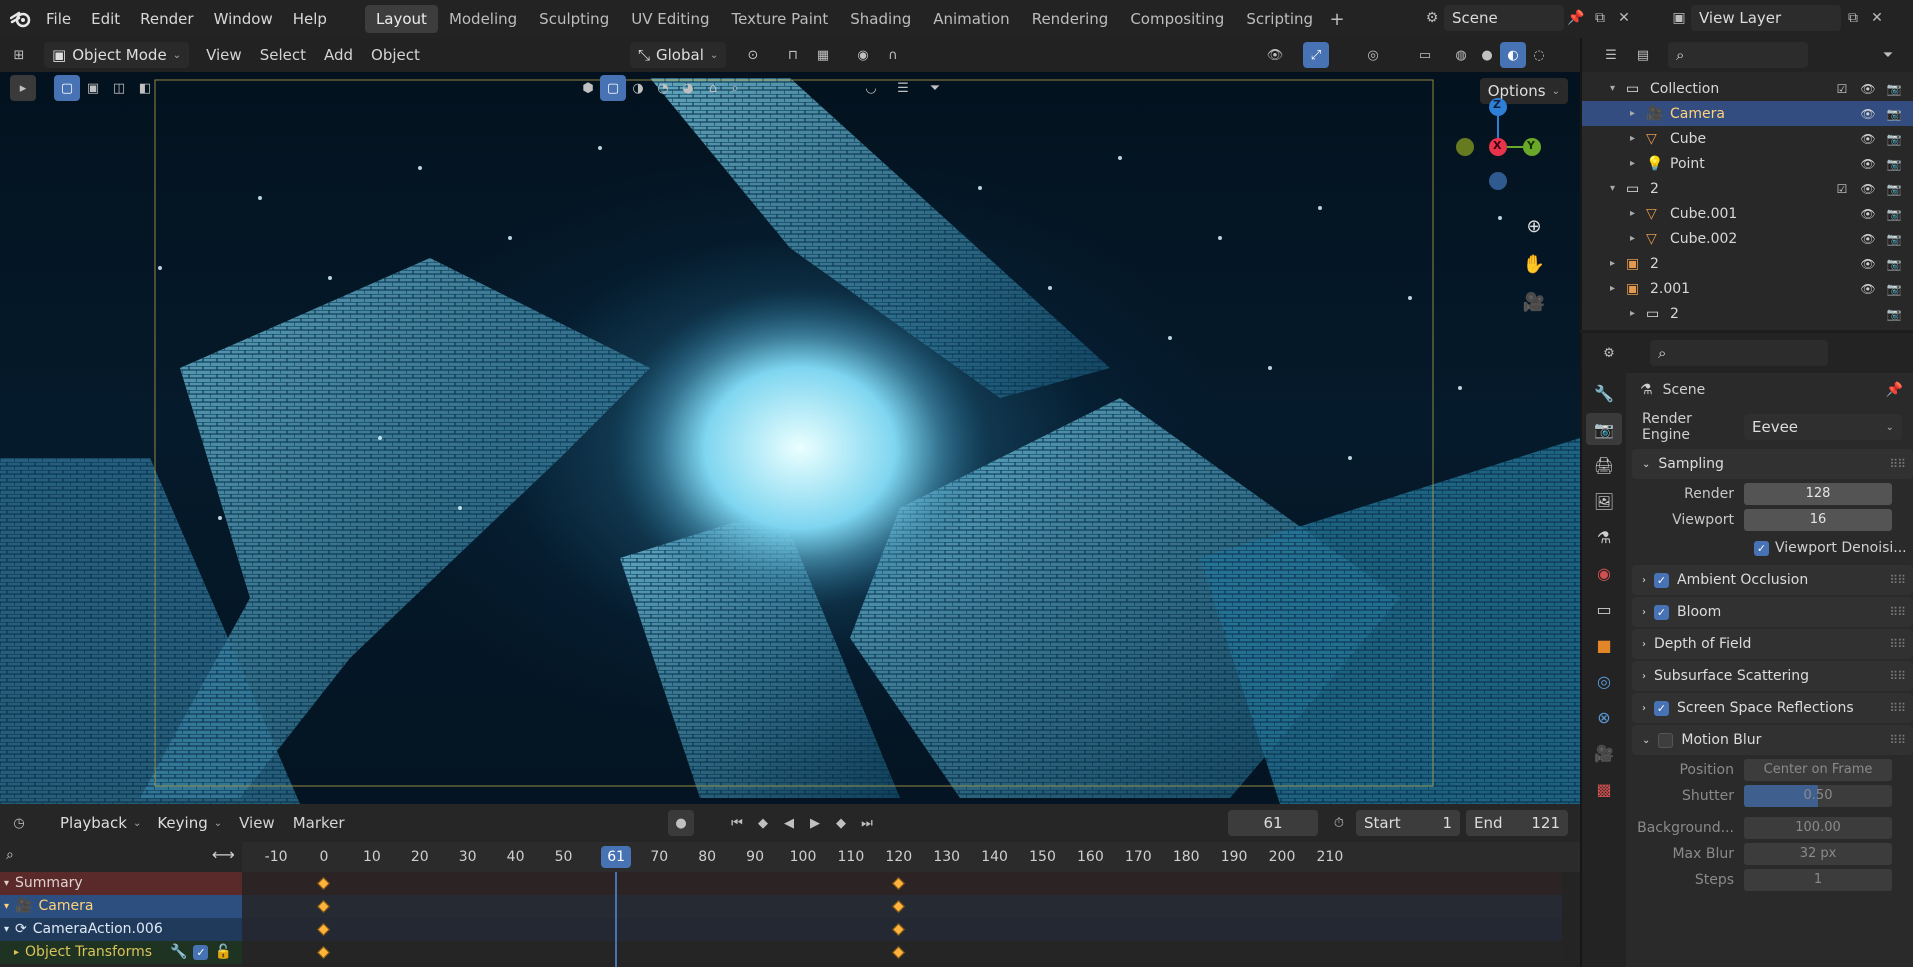 The height and width of the screenshot is (967, 1913). I want to click on end-frame-field: End 121, so click(1517, 823).